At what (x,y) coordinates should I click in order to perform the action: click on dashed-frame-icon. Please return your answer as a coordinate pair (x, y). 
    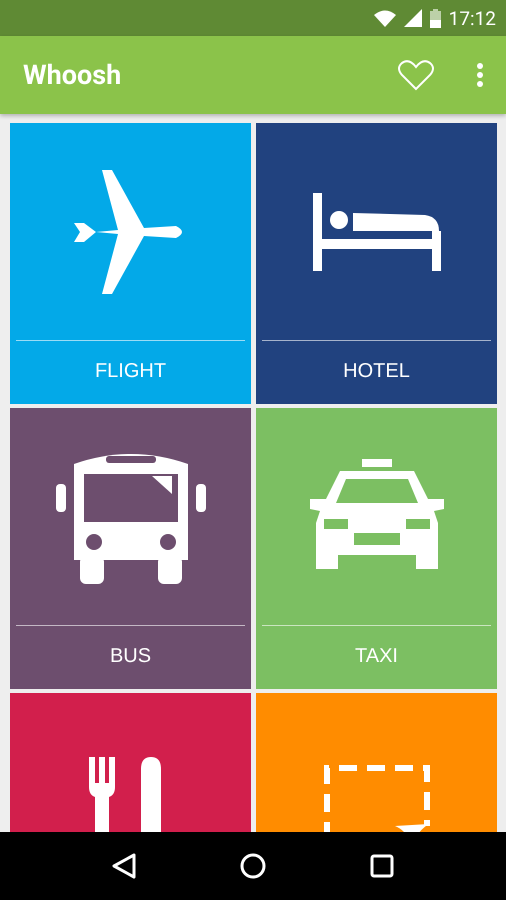
    Looking at the image, I should click on (376, 798).